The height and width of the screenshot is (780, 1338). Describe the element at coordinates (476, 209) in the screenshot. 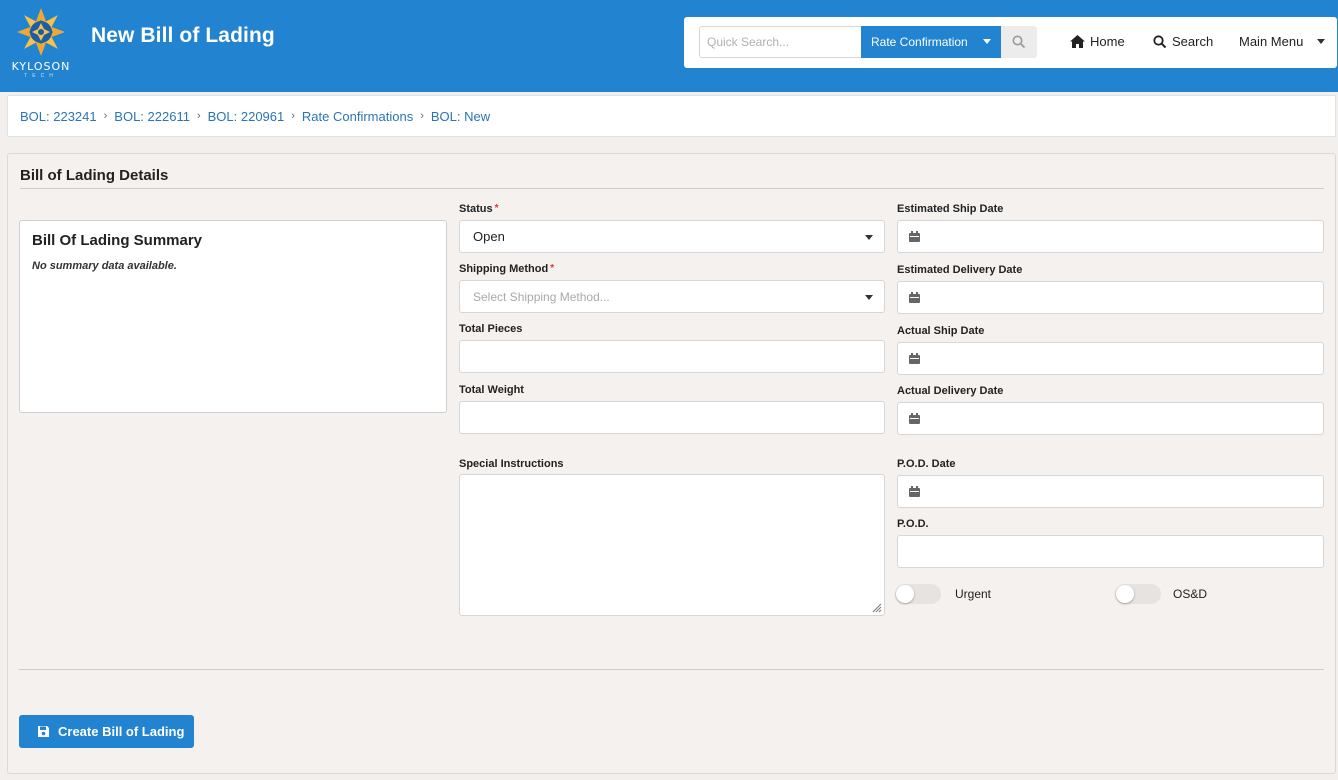

I see `status-label-text: Status` at that location.